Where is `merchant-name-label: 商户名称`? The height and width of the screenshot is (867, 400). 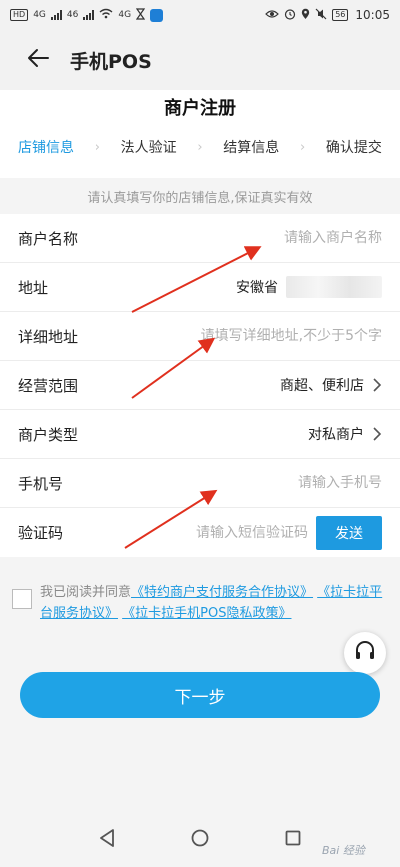
merchant-name-label: 商户名称 is located at coordinates (48, 238).